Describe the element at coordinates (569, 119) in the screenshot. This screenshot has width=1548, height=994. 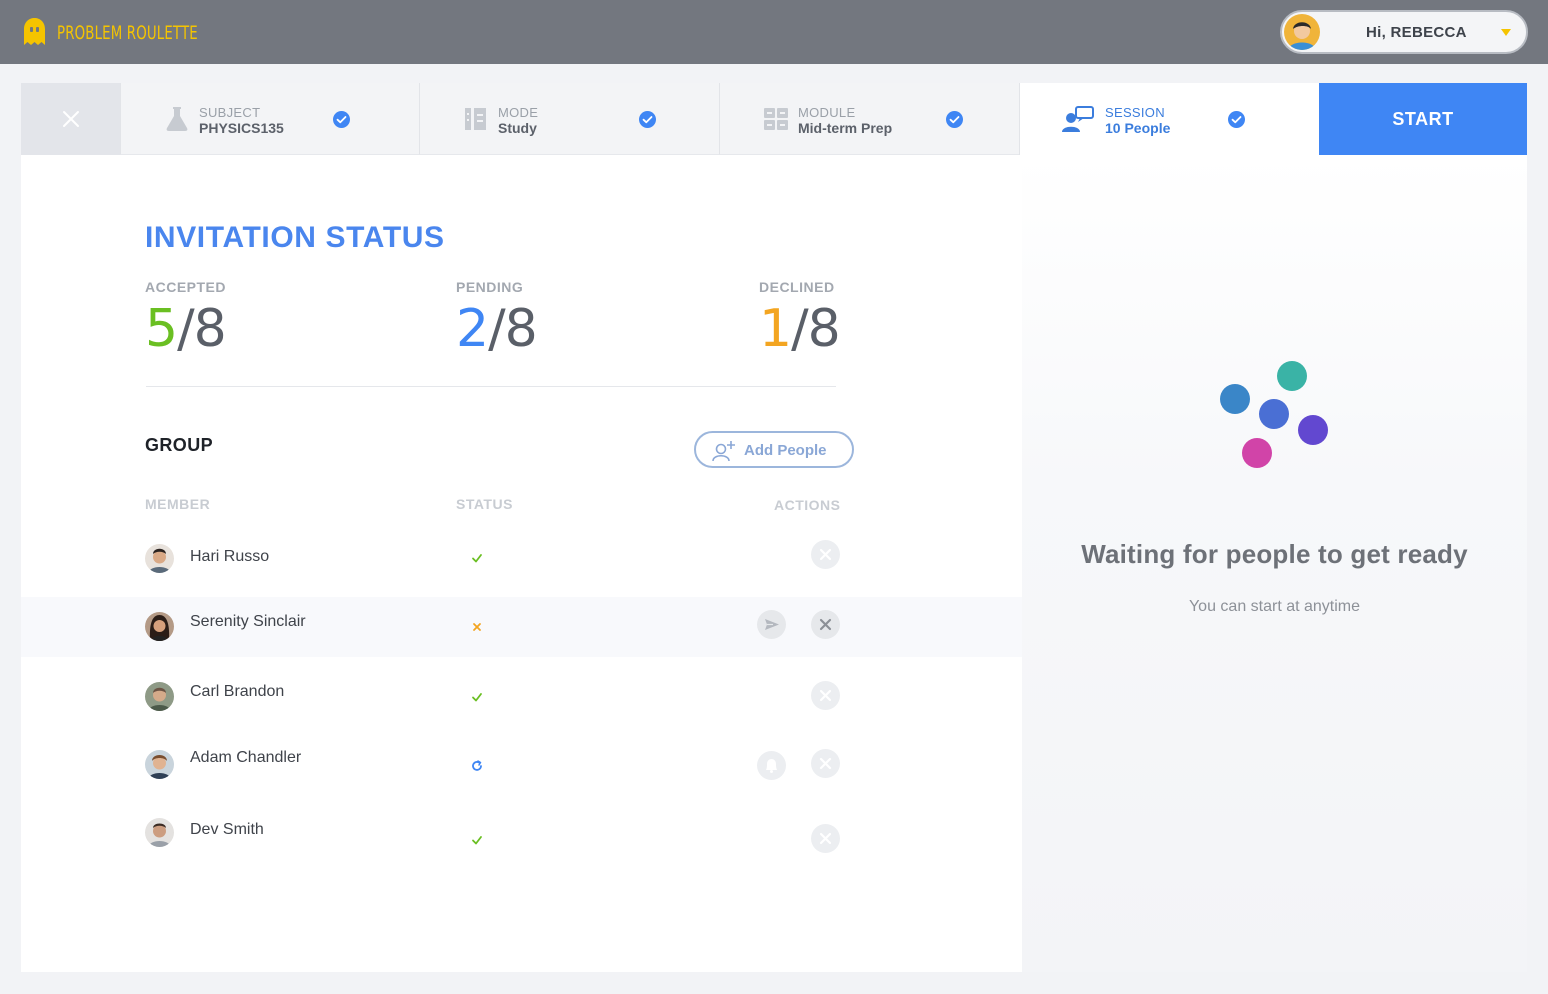
I see `step-mode: MODE Study` at that location.